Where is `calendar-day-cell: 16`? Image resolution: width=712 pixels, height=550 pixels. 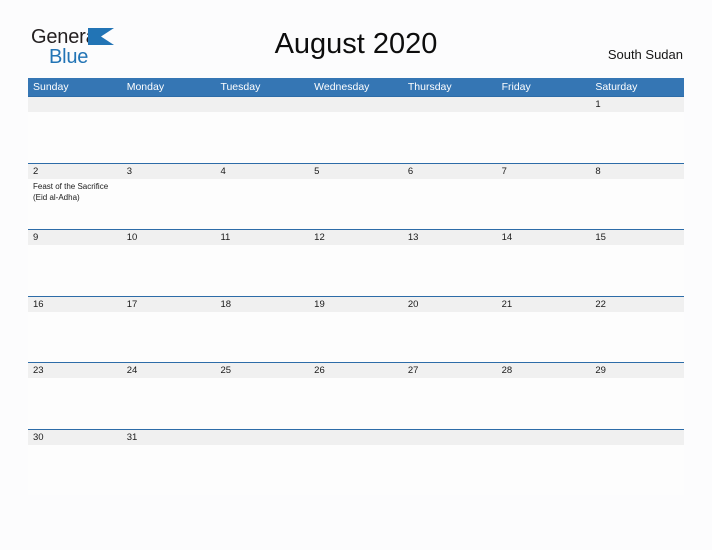
calendar-day-cell: 16 is located at coordinates (75, 329).